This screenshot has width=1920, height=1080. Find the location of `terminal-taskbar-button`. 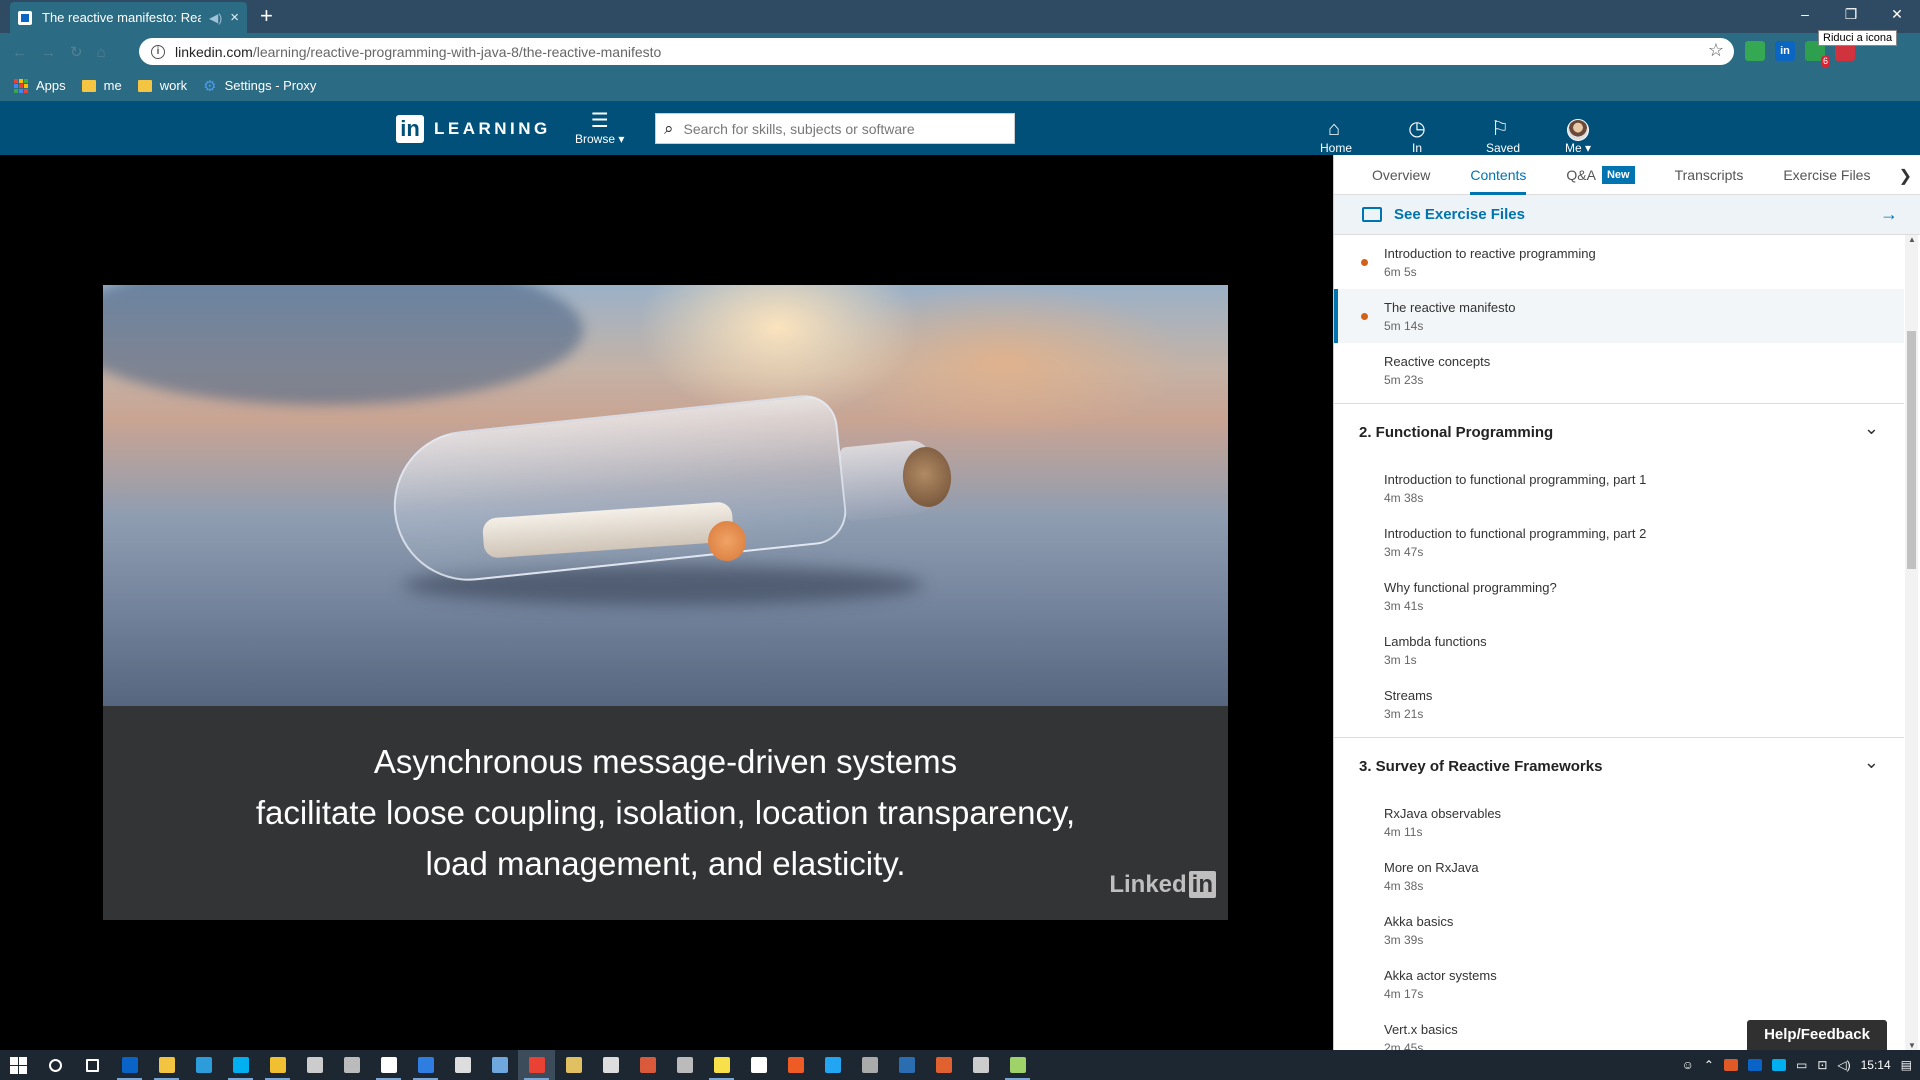

terminal-taskbar-button is located at coordinates (906, 1065).